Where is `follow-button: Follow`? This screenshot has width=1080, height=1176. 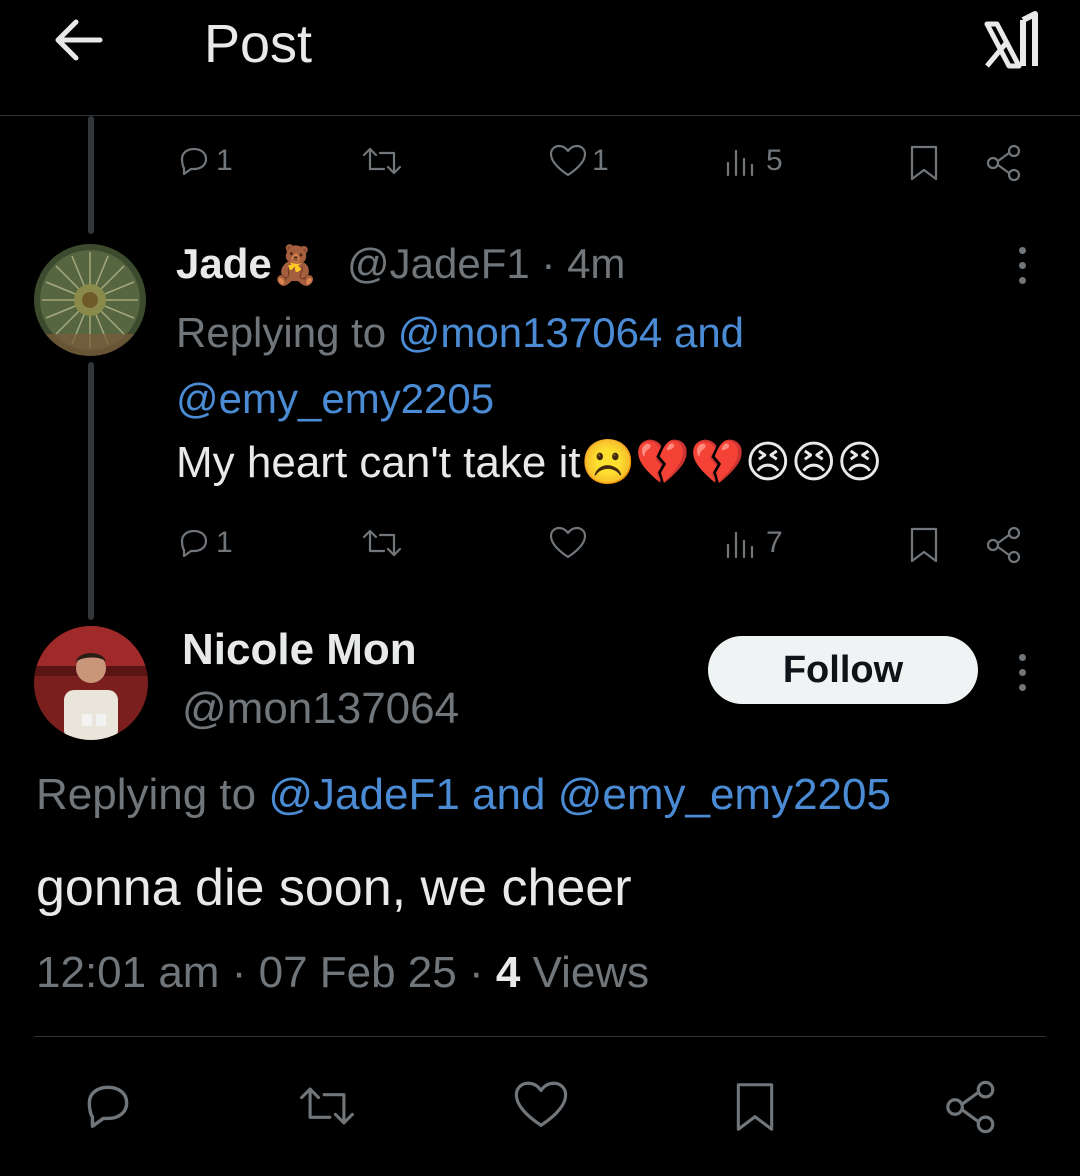 follow-button: Follow is located at coordinates (843, 670).